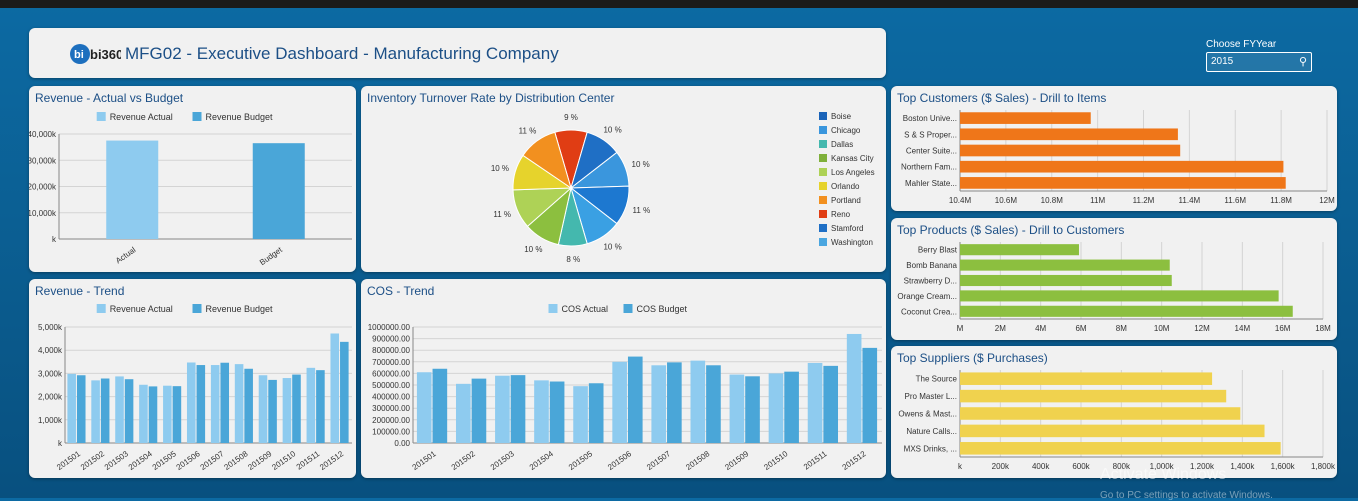 This screenshot has width=1358, height=501. What do you see at coordinates (854, 460) in the screenshot?
I see `x-tick-label: 201512` at bounding box center [854, 460].